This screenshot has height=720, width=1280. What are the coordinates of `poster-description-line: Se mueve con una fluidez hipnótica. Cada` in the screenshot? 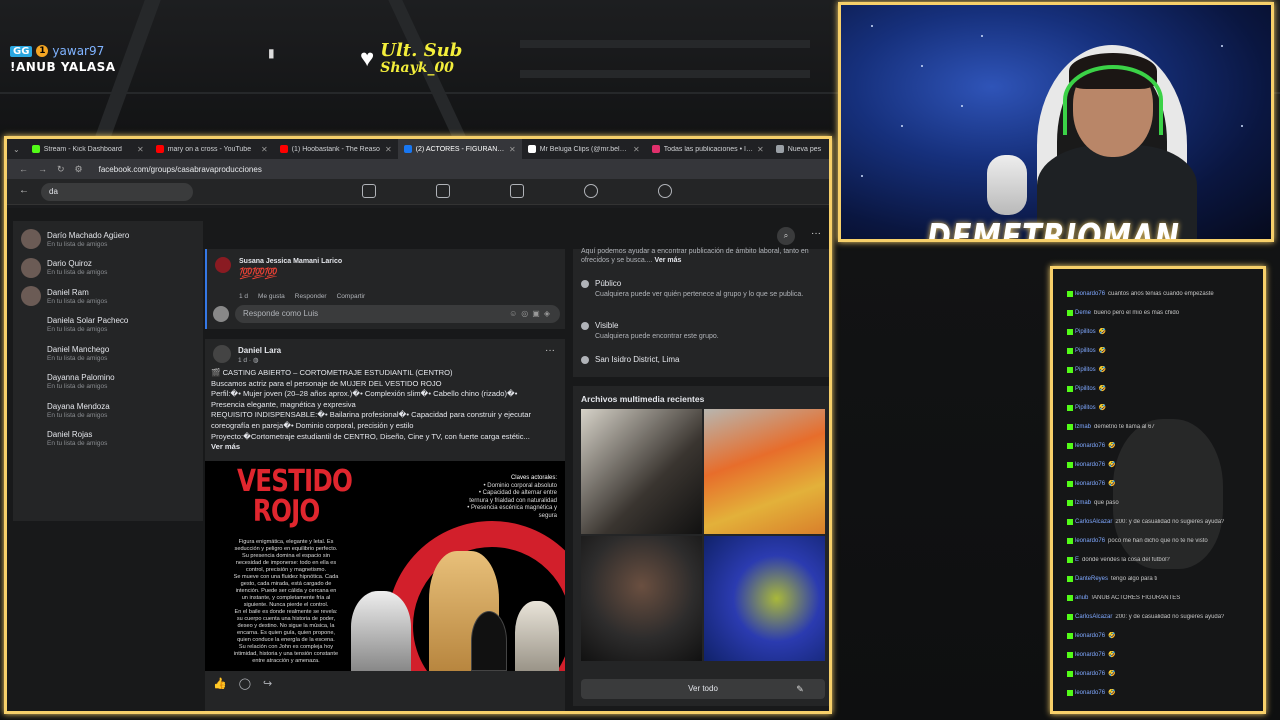 It's located at (286, 577).